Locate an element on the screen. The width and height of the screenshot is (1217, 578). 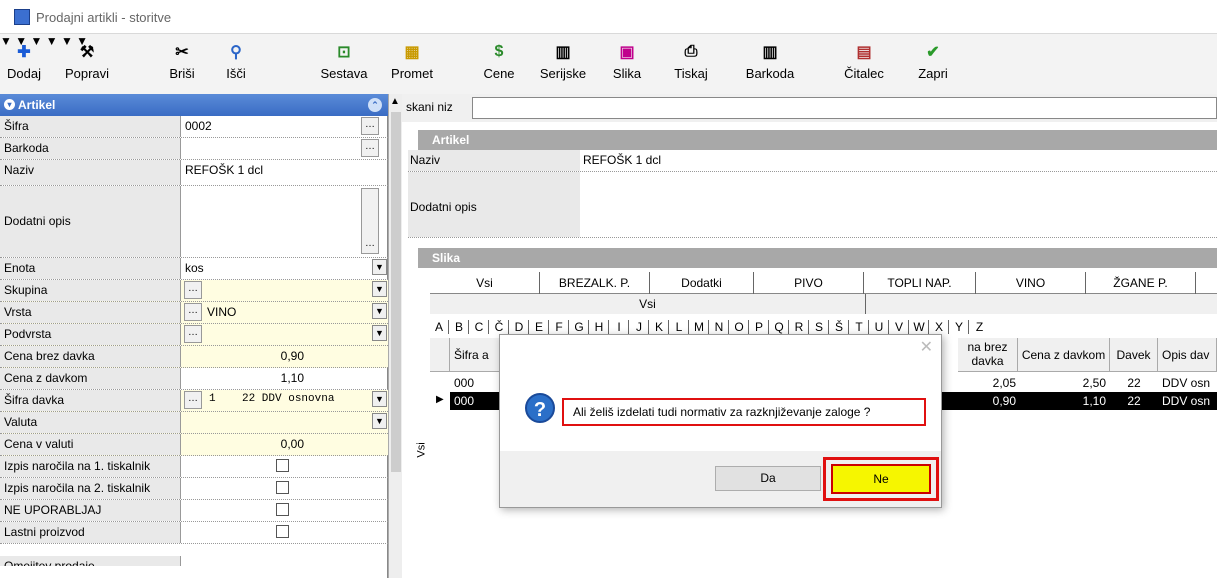
right-naziv-value: REFOŠK 1 dcl is located at coordinates (899, 160).